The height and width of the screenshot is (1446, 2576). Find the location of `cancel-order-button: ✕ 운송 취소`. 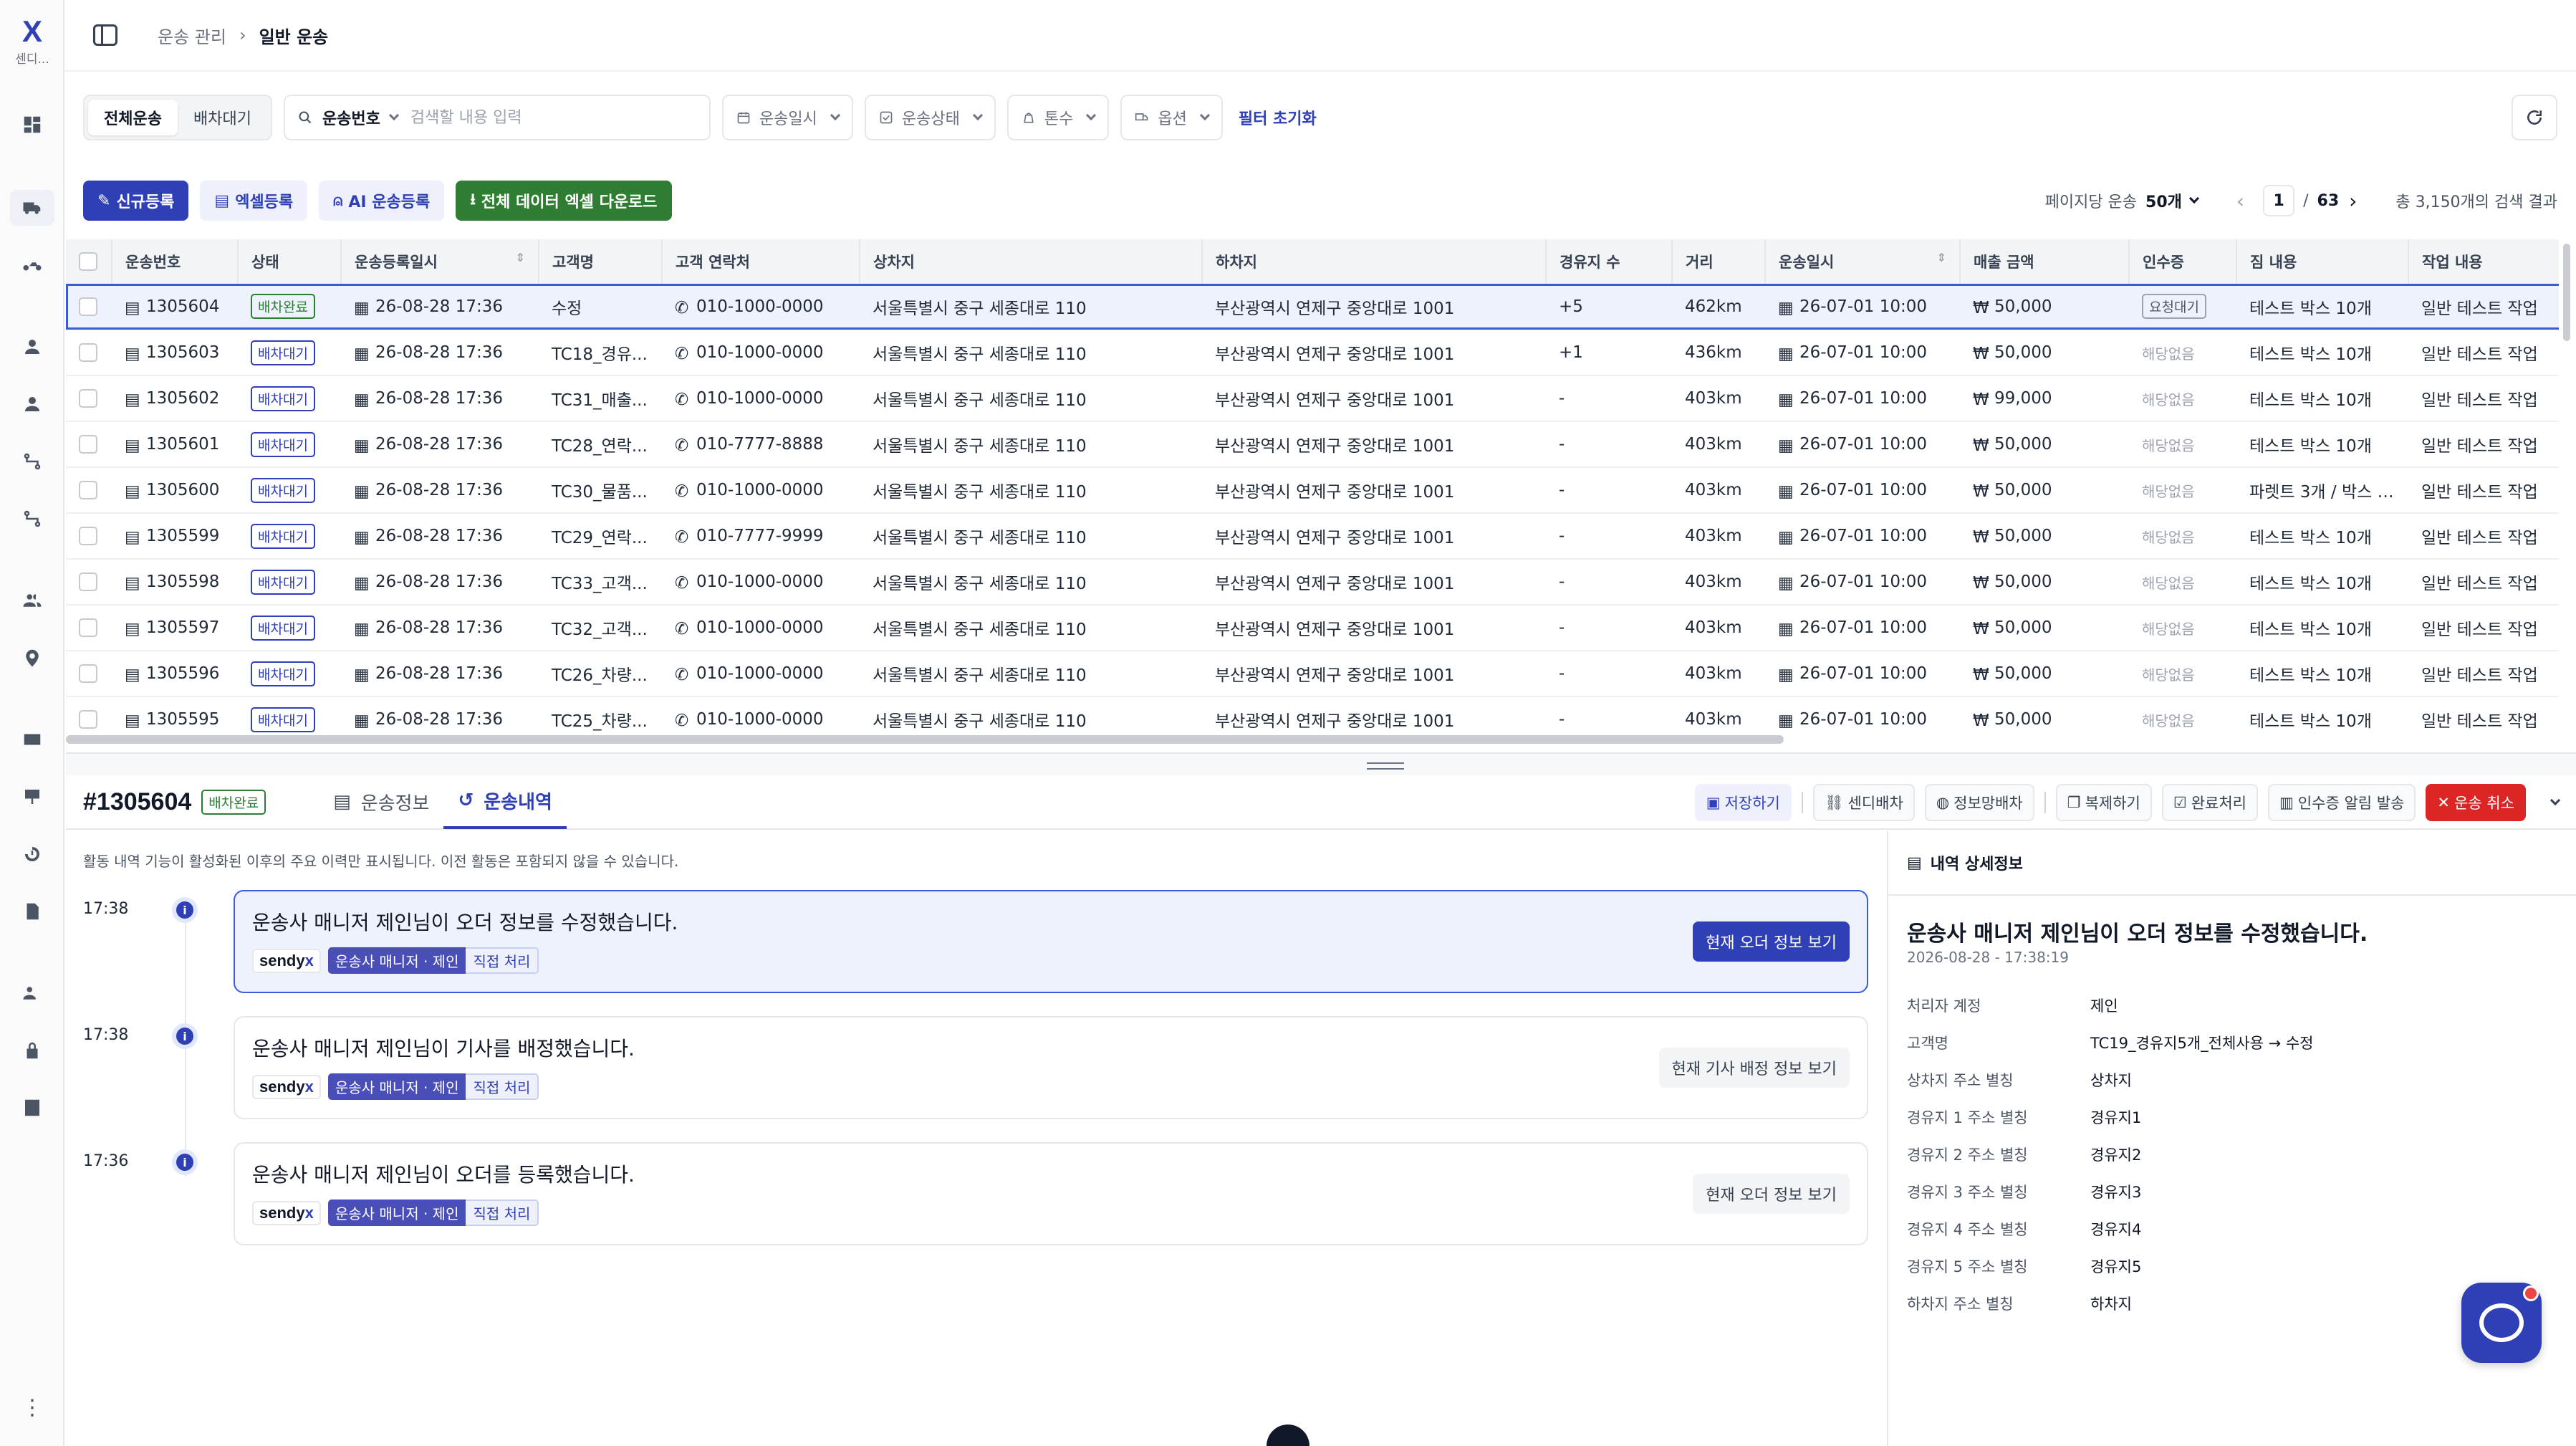

cancel-order-button: ✕ 운송 취소 is located at coordinates (2476, 802).